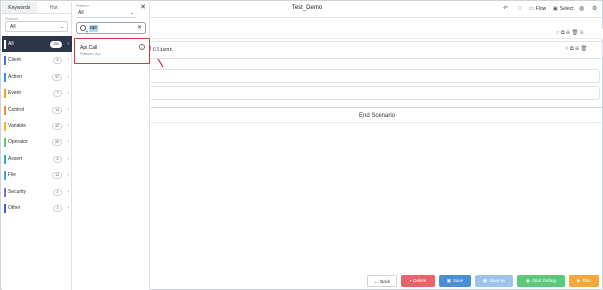  I want to click on category-count: 7, so click(57, 94).